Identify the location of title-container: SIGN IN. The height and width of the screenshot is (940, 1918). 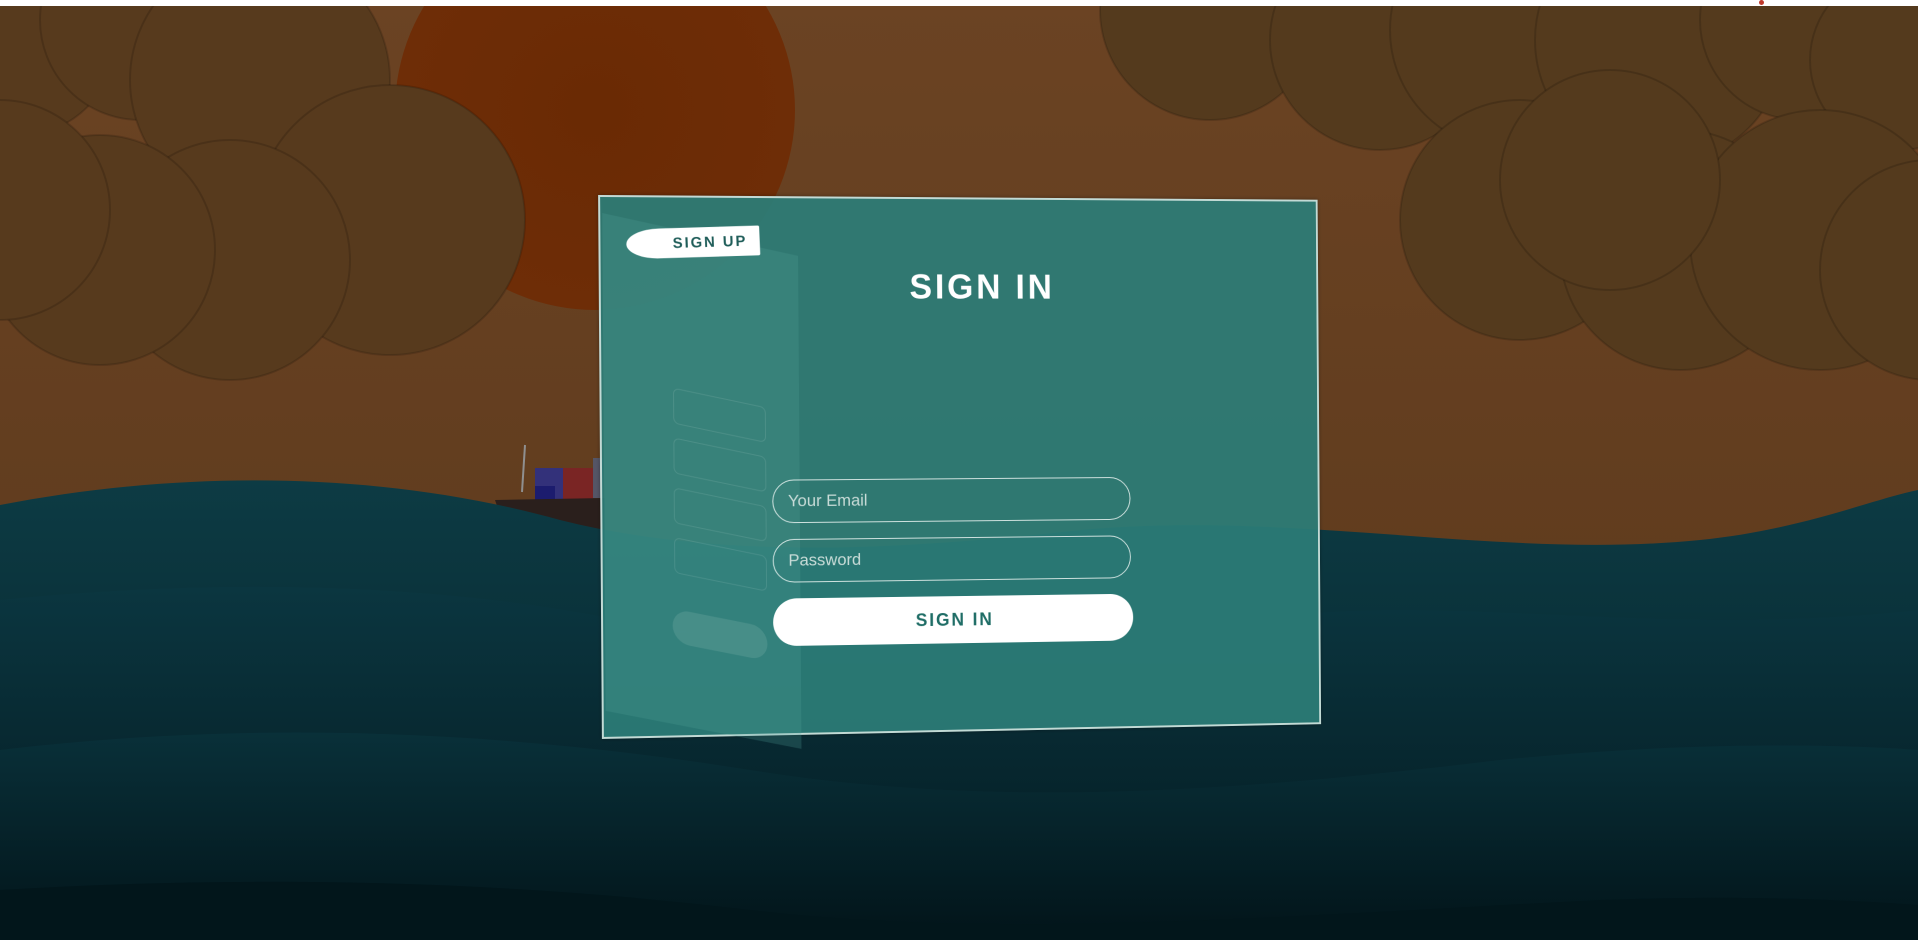
(980, 252).